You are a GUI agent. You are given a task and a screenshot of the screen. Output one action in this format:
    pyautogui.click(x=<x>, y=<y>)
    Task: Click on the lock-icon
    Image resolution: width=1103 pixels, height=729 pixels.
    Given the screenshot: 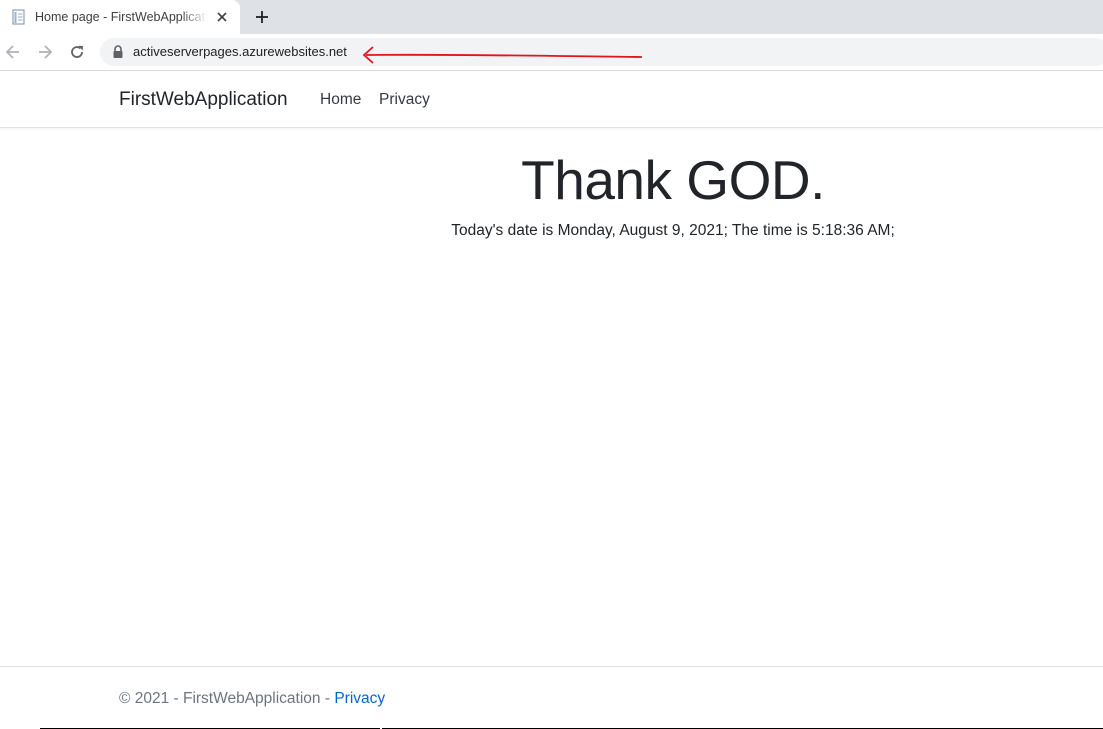 What is the action you would take?
    pyautogui.click(x=118, y=52)
    